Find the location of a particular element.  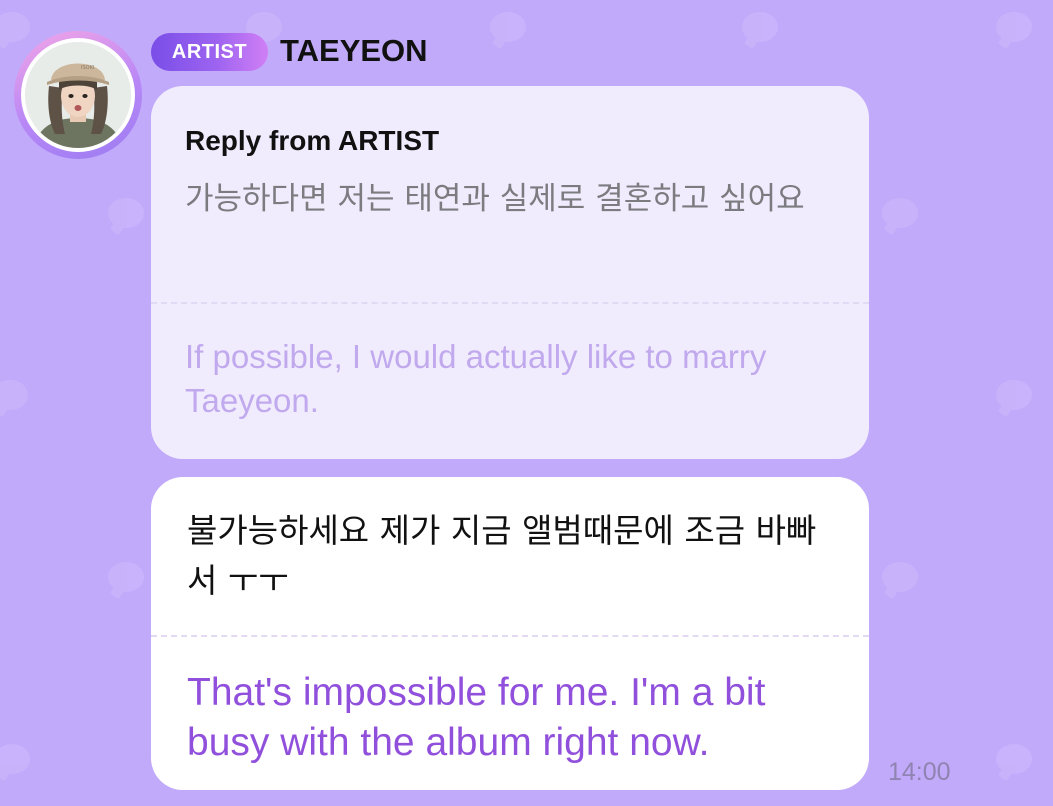

sender-name: TAEYEON is located at coordinates (354, 51).